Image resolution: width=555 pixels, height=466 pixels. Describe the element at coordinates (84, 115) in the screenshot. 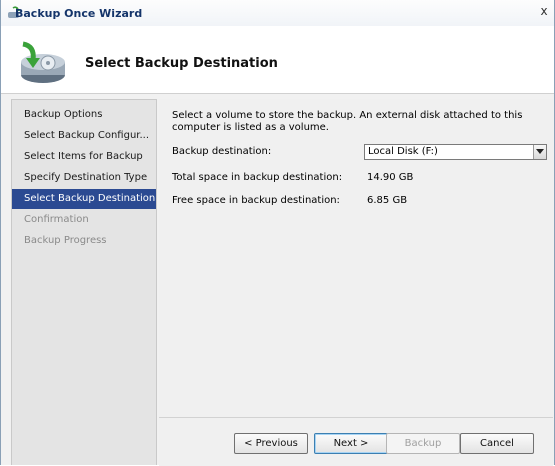

I see `nav-item-backup-options: Backup Options` at that location.